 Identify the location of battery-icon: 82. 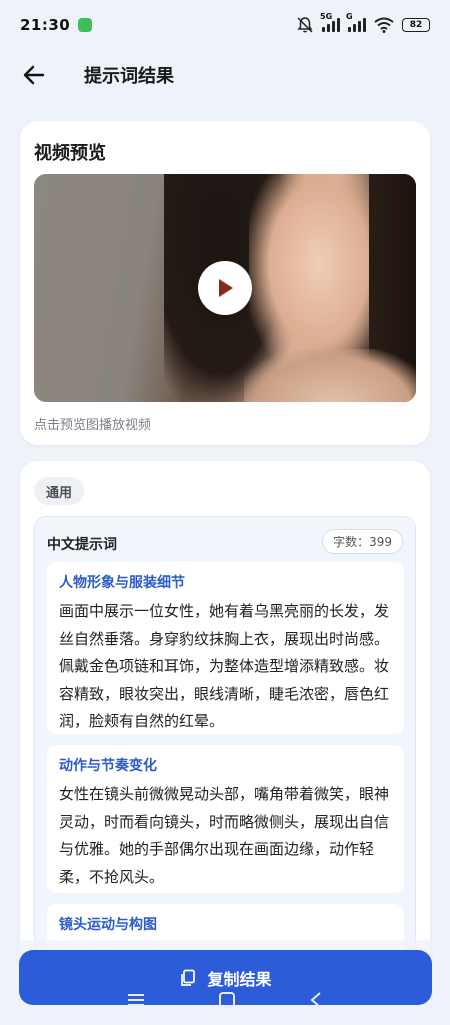
(416, 25).